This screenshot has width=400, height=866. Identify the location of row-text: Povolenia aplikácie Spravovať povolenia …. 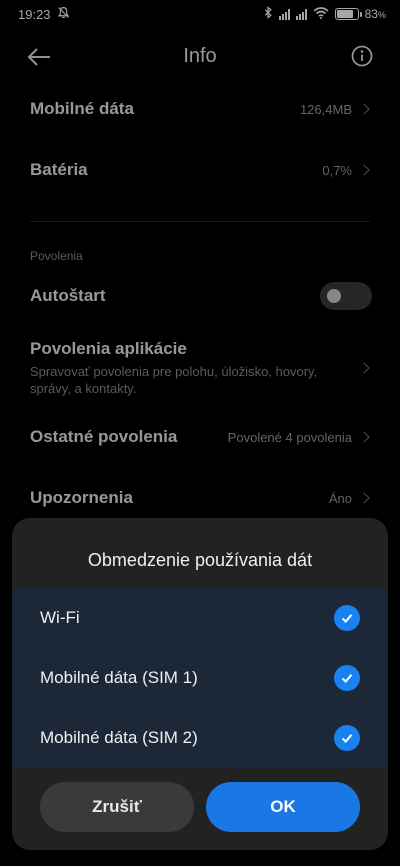
(189, 368).